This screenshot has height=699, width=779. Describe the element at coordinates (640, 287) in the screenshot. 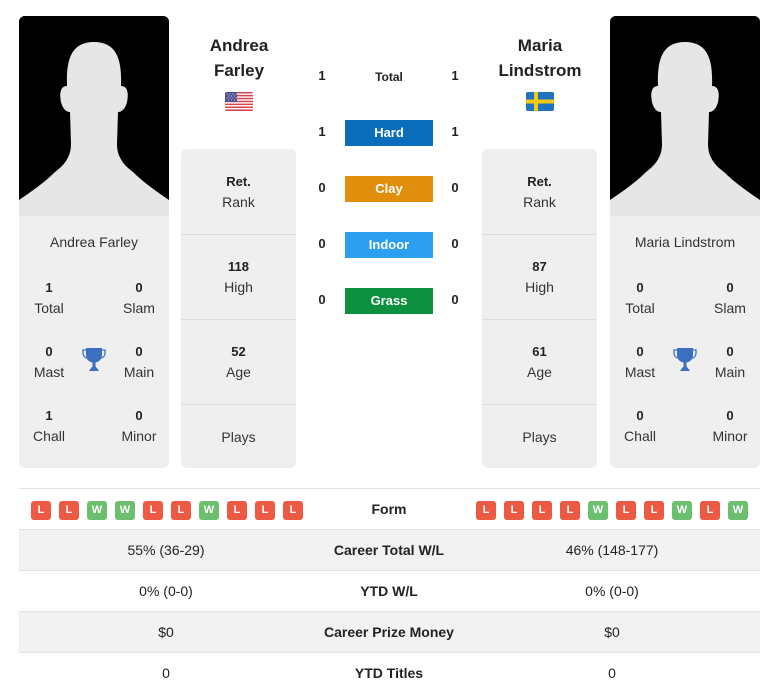

I see `titles-total-value: 0` at that location.